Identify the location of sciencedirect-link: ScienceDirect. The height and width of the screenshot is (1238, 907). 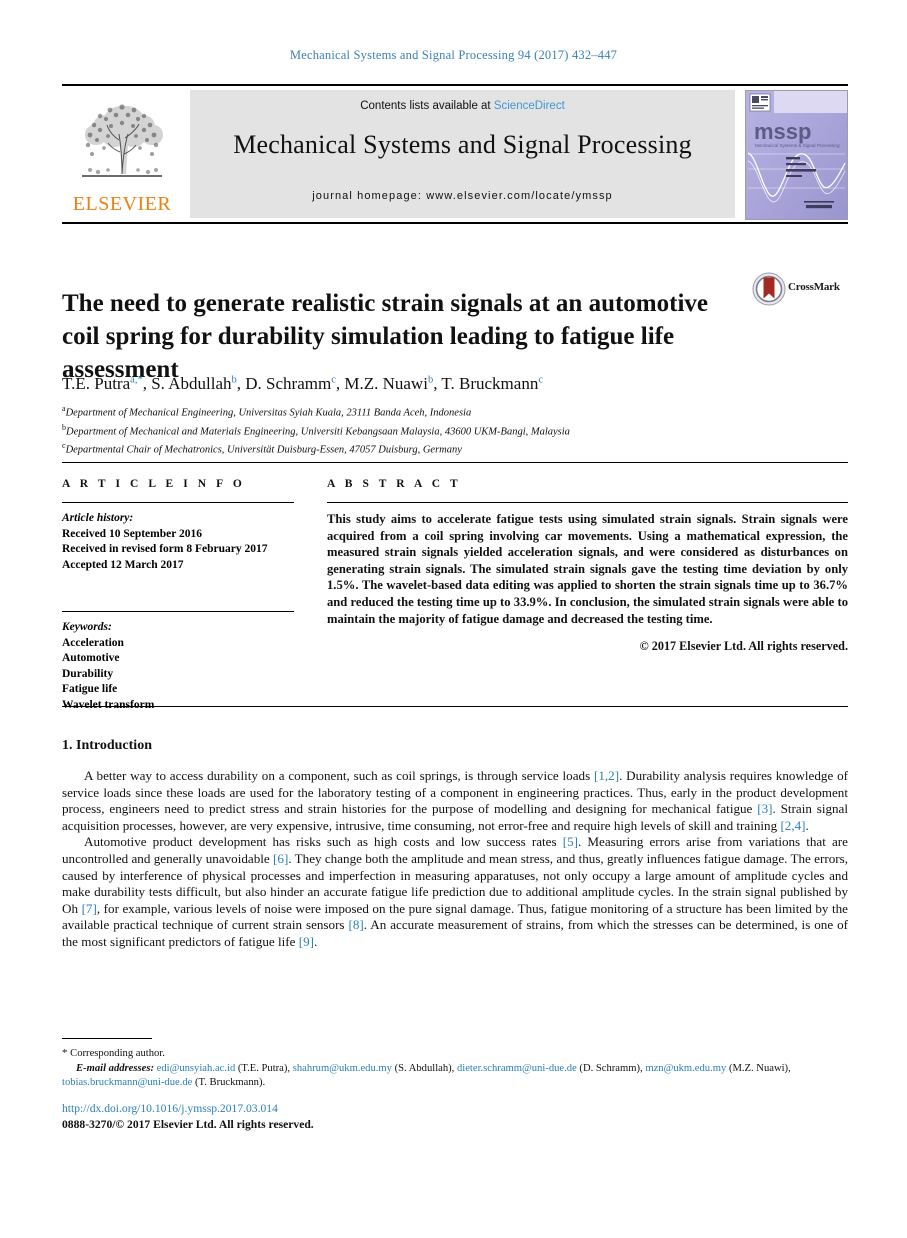
(529, 106).